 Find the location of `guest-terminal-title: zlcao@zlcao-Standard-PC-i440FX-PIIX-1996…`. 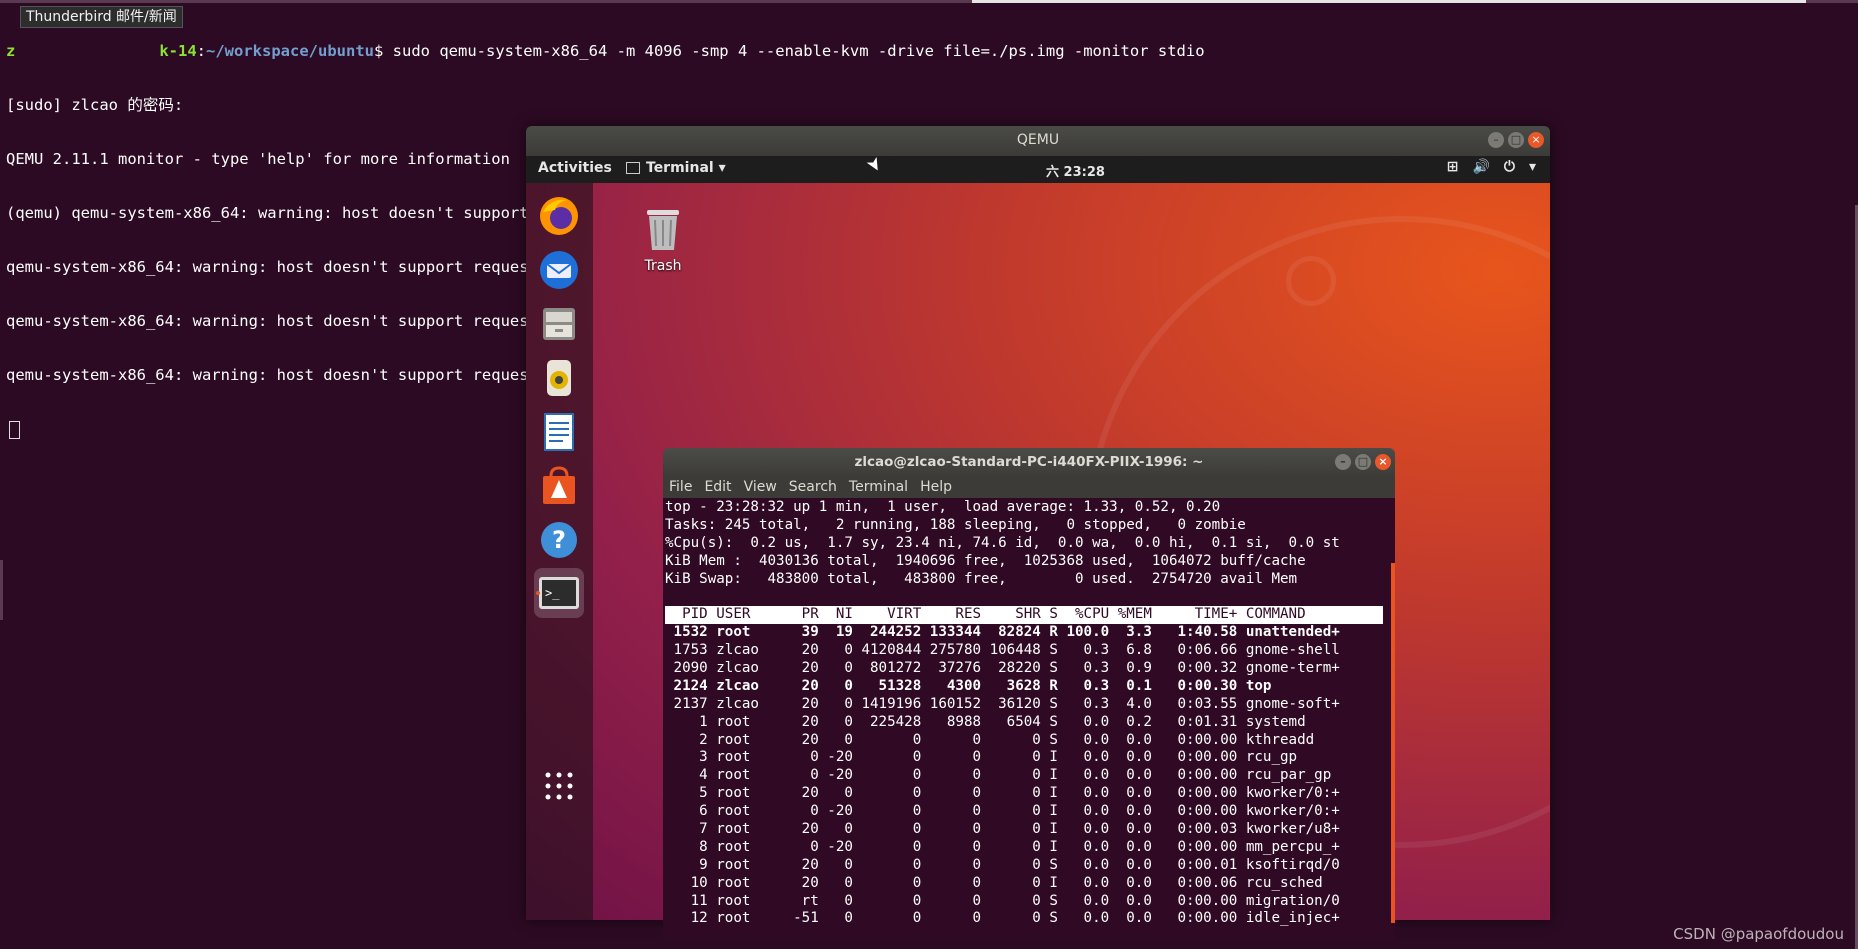

guest-terminal-title: zlcao@zlcao-Standard-PC-i440FX-PIIX-1996… is located at coordinates (1029, 462).